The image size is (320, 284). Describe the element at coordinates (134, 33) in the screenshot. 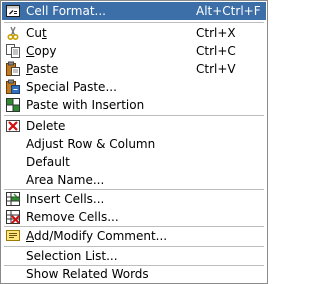

I see `menu-item-cut: Cut Ctrl+X` at that location.